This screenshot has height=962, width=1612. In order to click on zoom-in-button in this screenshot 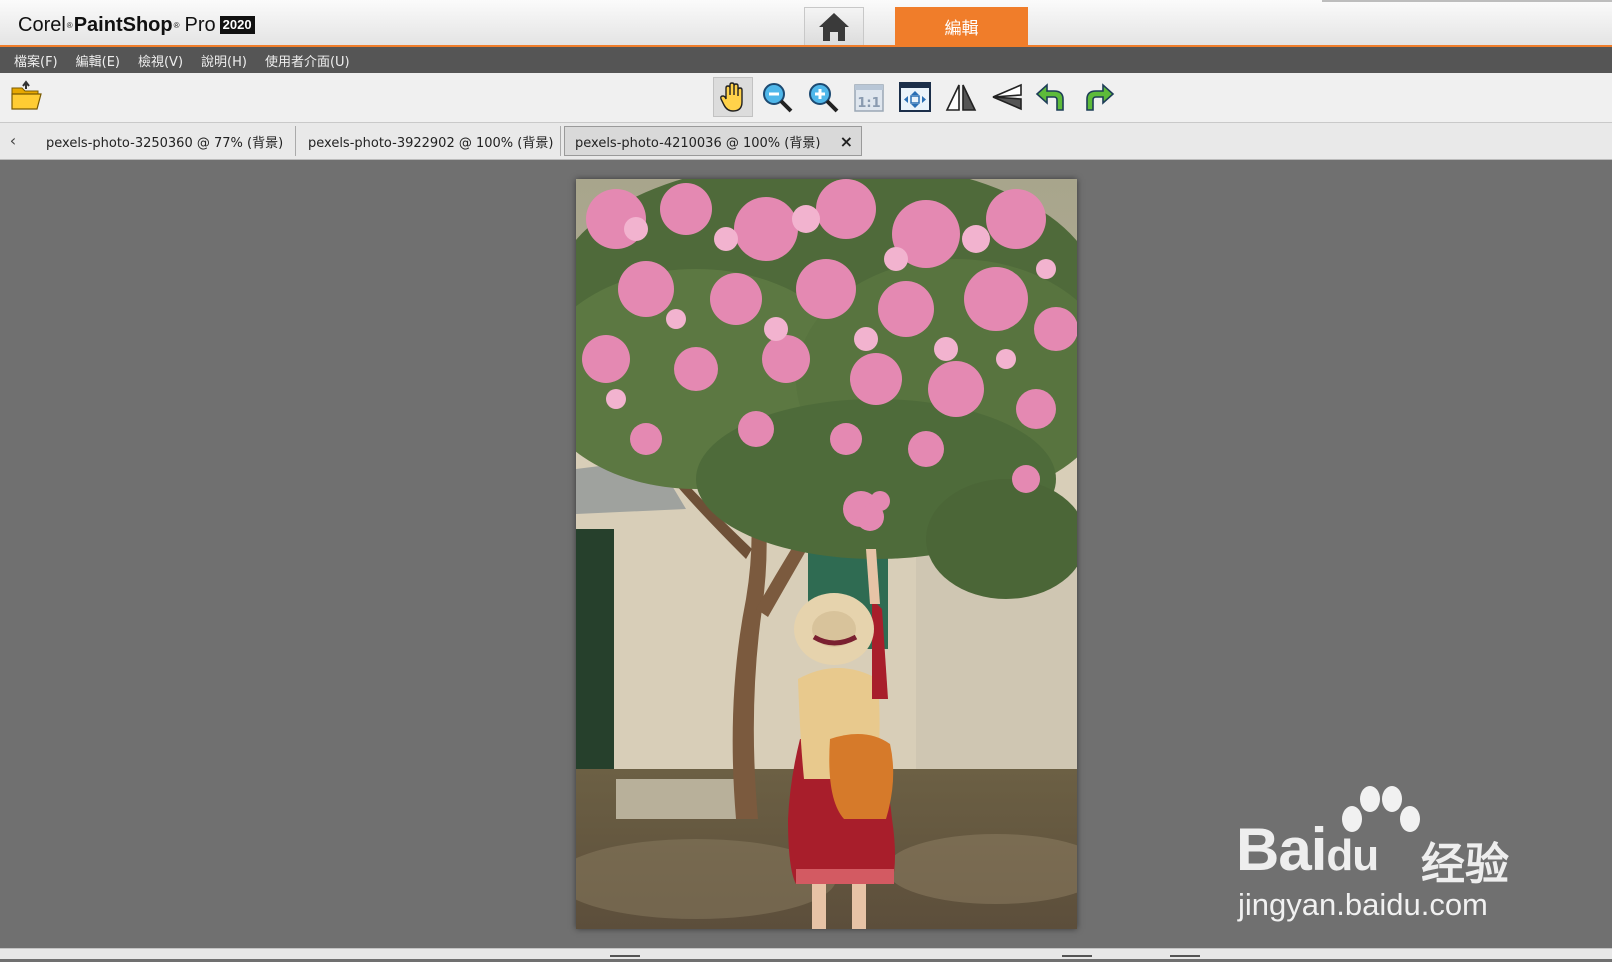, I will do `click(823, 97)`.